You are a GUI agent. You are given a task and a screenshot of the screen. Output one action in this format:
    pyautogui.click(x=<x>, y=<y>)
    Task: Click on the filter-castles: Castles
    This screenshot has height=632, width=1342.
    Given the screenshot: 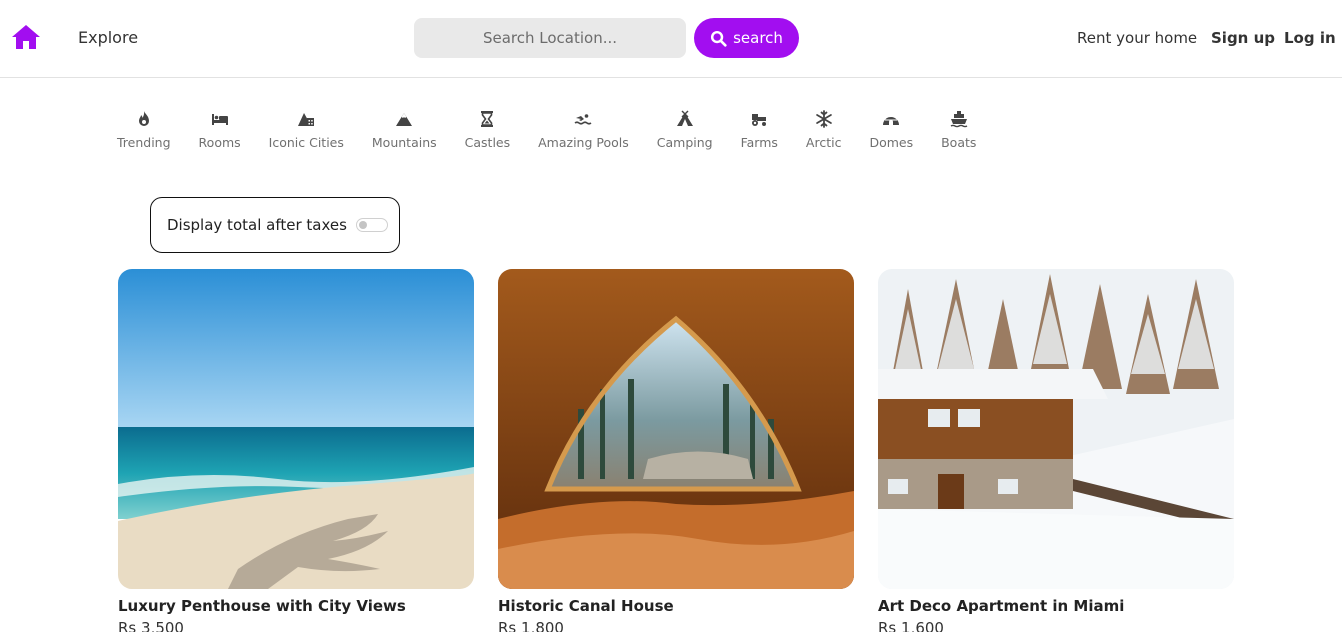 What is the action you would take?
    pyautogui.click(x=487, y=135)
    